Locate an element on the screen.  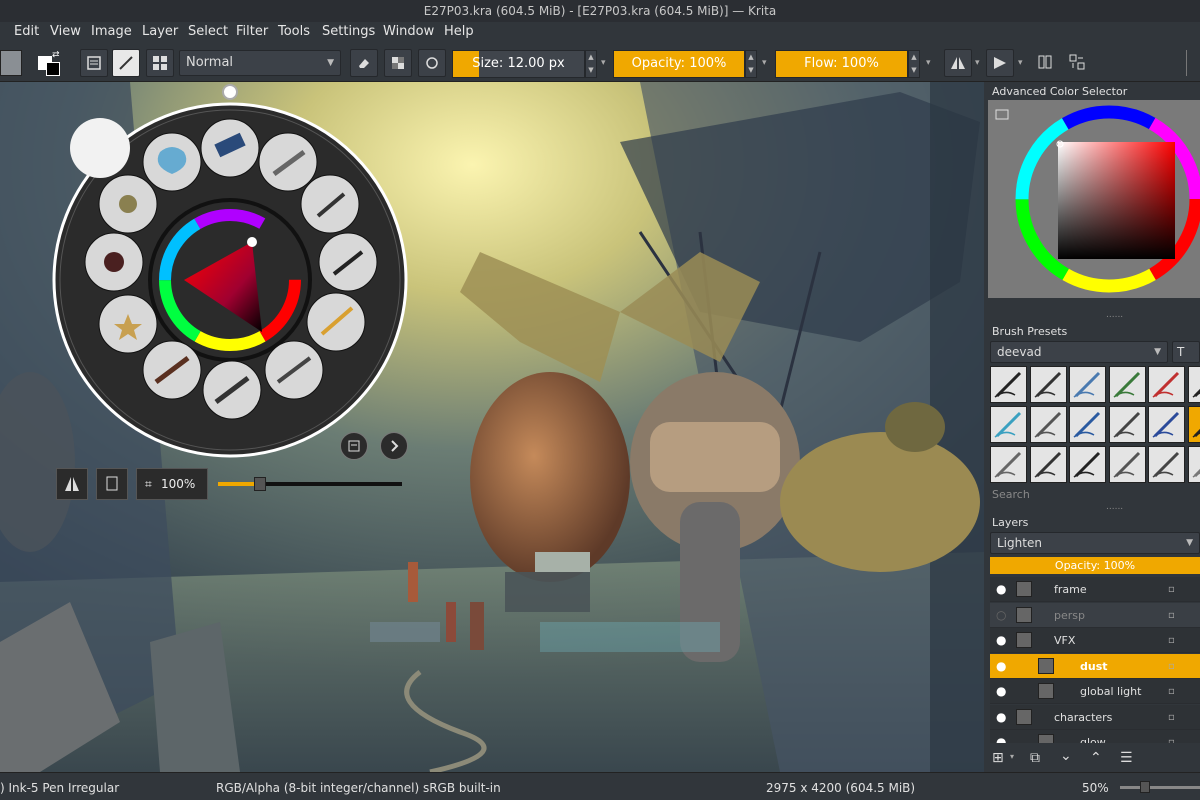
brush-search-input: Search is located at coordinates (1011, 494).